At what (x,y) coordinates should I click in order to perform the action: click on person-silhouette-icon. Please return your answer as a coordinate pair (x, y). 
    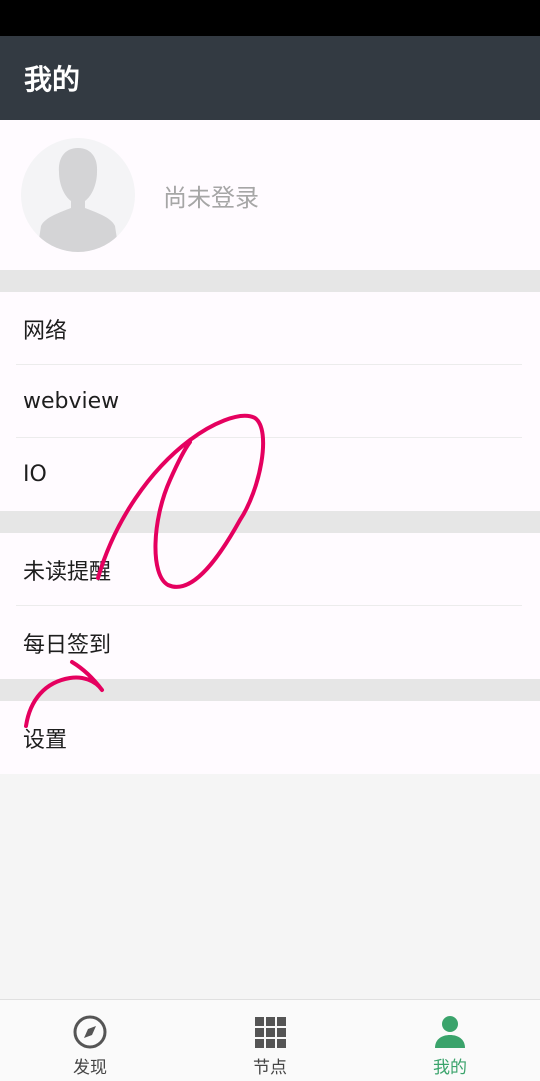
    Looking at the image, I should click on (78, 200).